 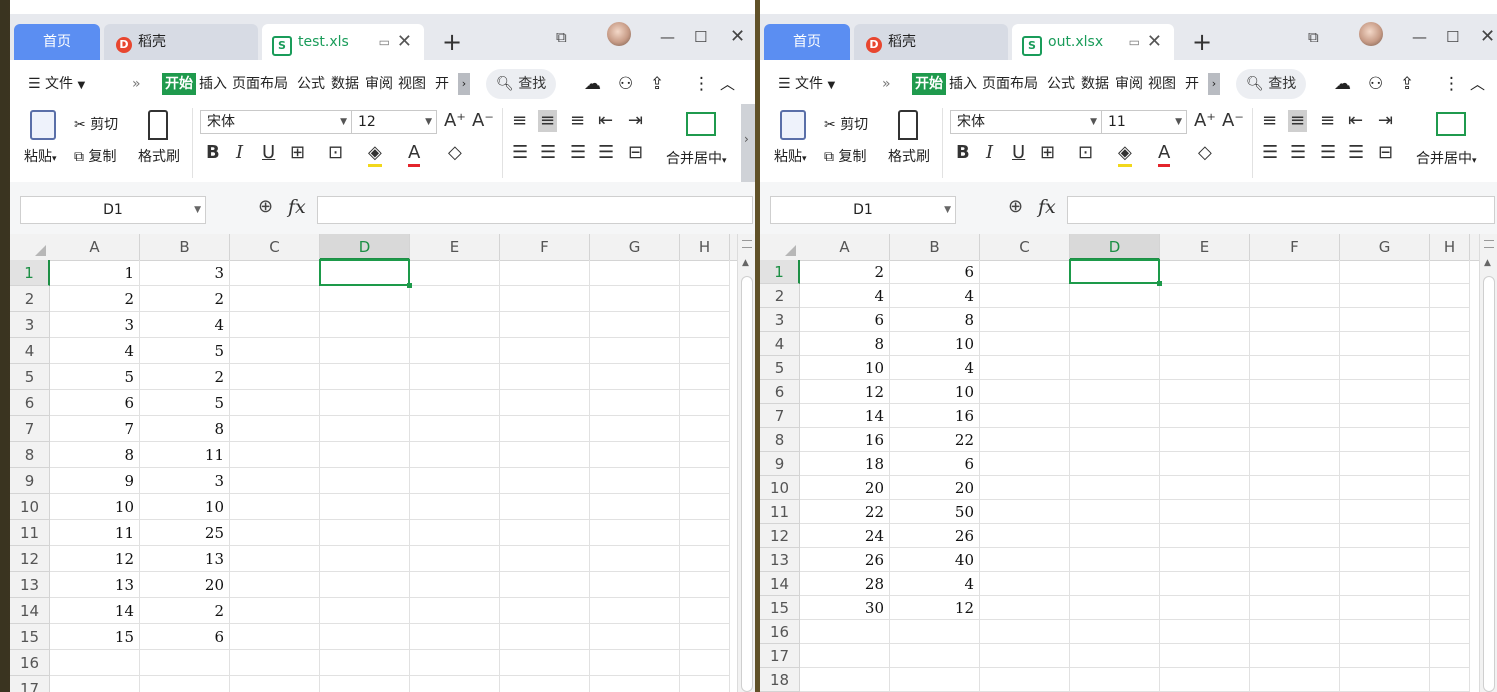 I want to click on cell-g18, so click(x=1385, y=680).